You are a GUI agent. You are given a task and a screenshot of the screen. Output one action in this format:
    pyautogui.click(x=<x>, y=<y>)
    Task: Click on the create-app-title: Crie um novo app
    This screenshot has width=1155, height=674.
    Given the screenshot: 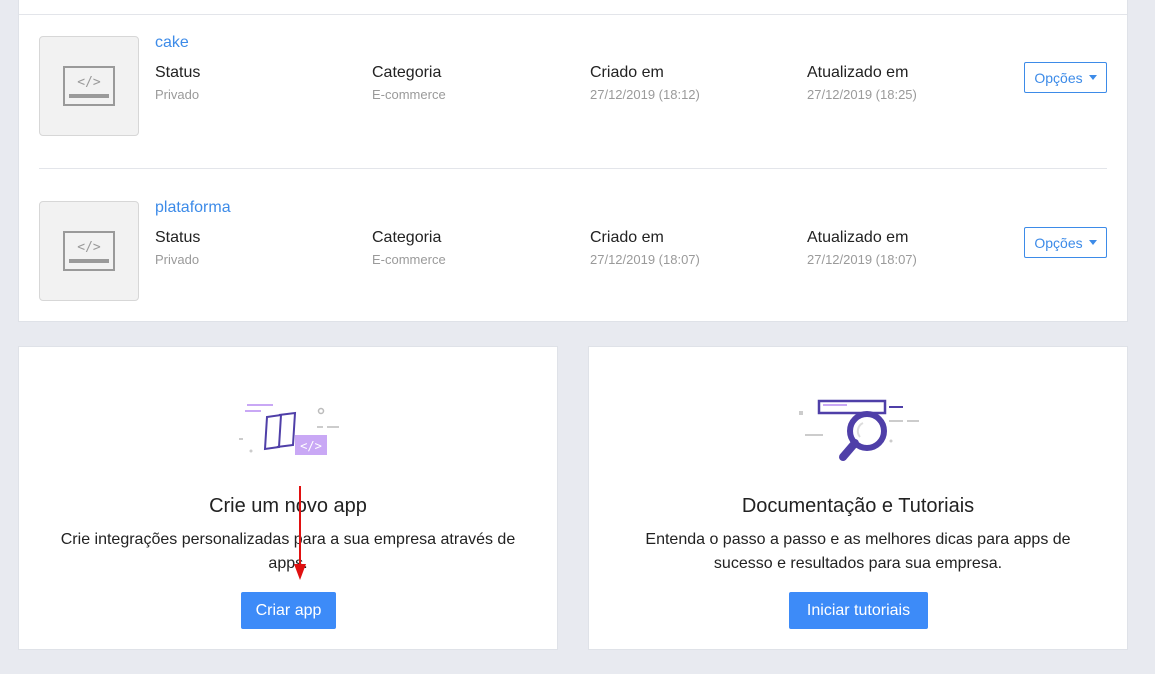 What is the action you would take?
    pyautogui.click(x=288, y=506)
    